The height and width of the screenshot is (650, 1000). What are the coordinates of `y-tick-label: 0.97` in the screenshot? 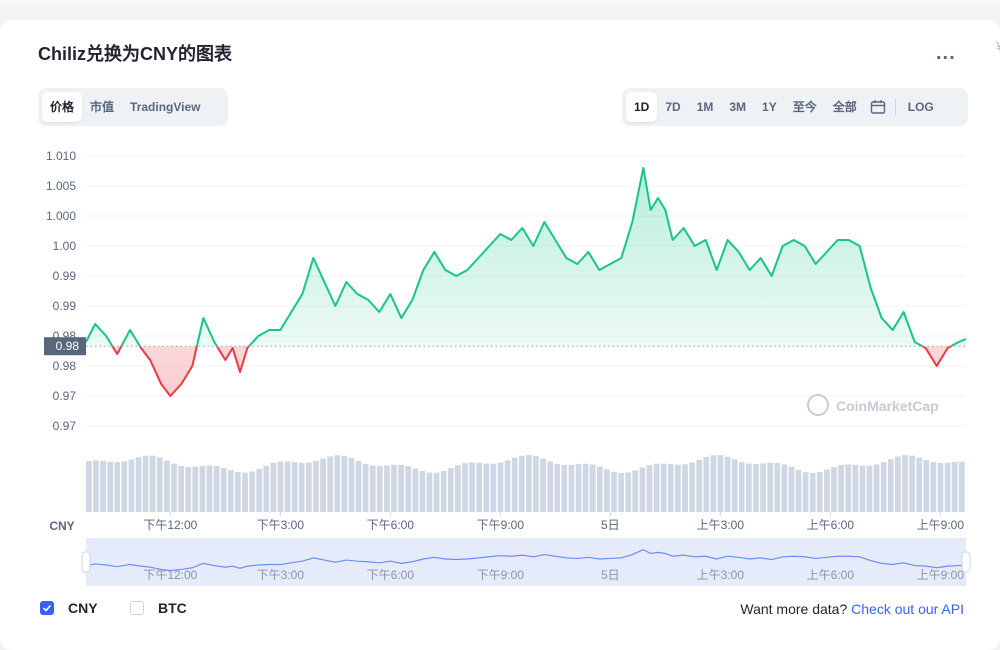 It's located at (65, 426).